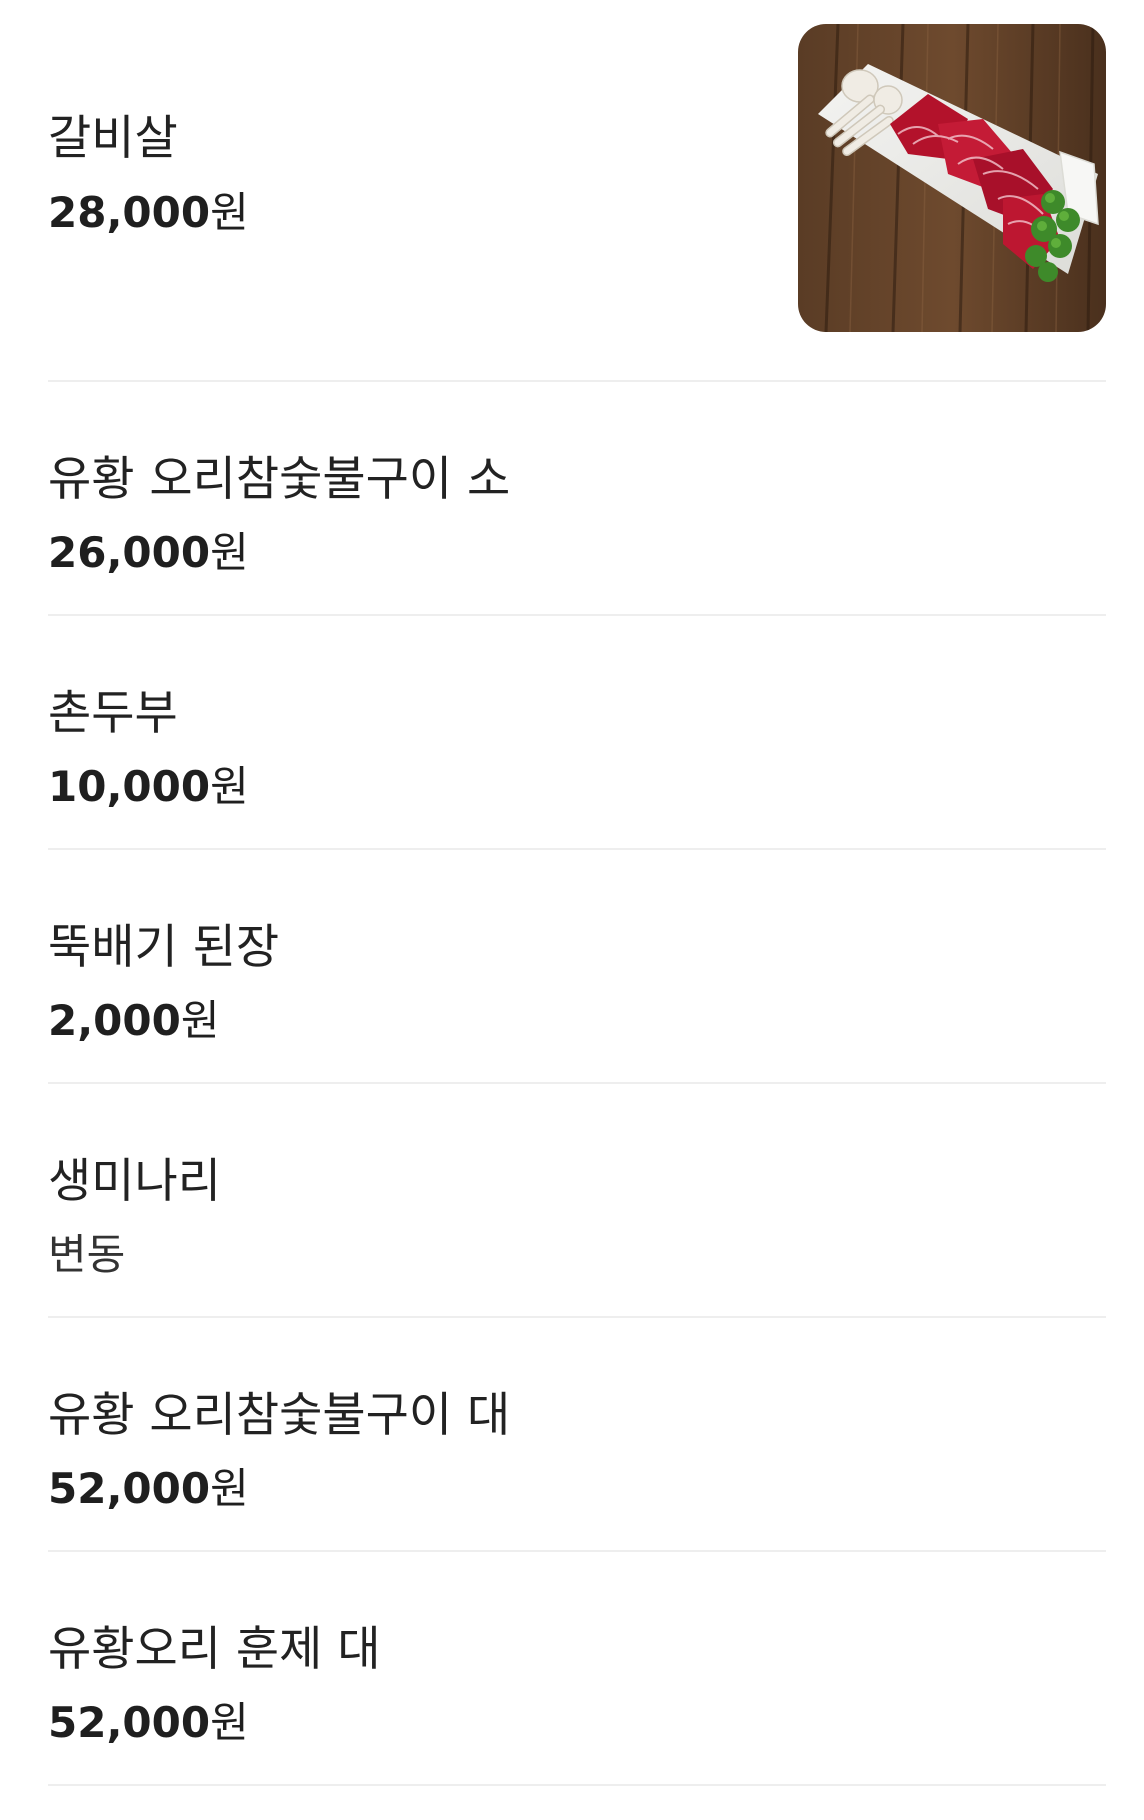 This screenshot has height=1820, width=1144. What do you see at coordinates (114, 1020) in the screenshot?
I see `price-amount: 2,000` at bounding box center [114, 1020].